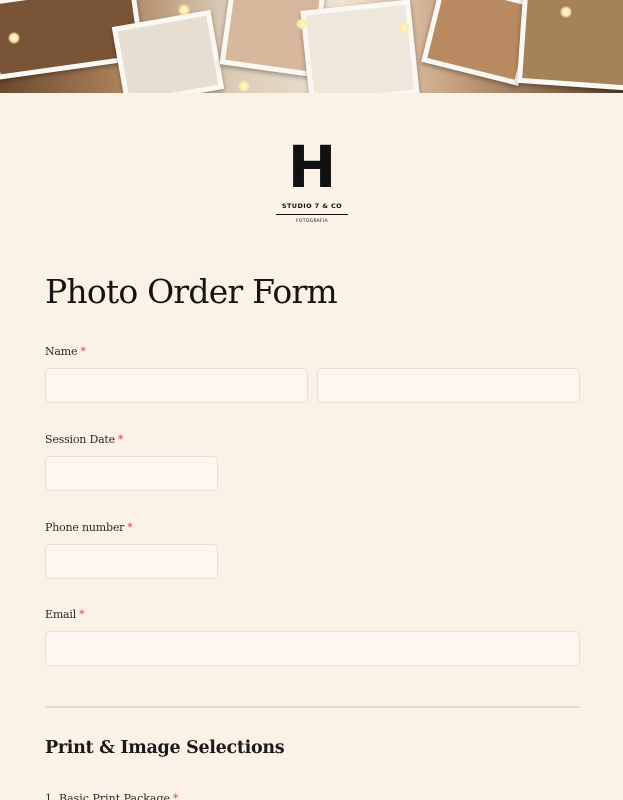  I want to click on logo-name: STUDIO 7 & CO, so click(312, 206).